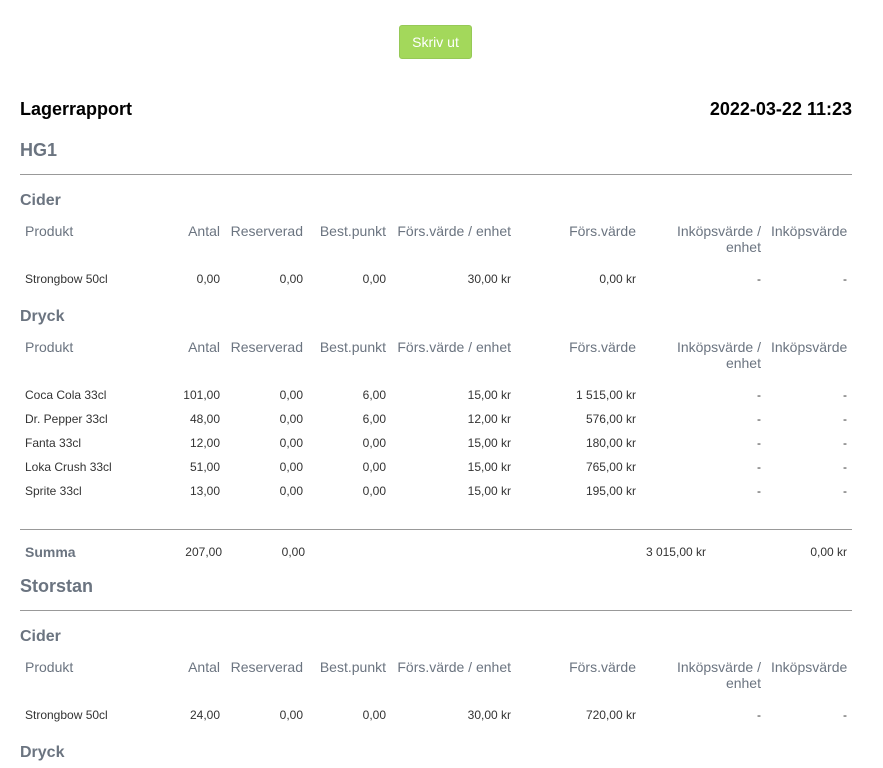 Image resolution: width=883 pixels, height=768 pixels. Describe the element at coordinates (204, 467) in the screenshot. I see `cell-col-antal: 51,00` at that location.